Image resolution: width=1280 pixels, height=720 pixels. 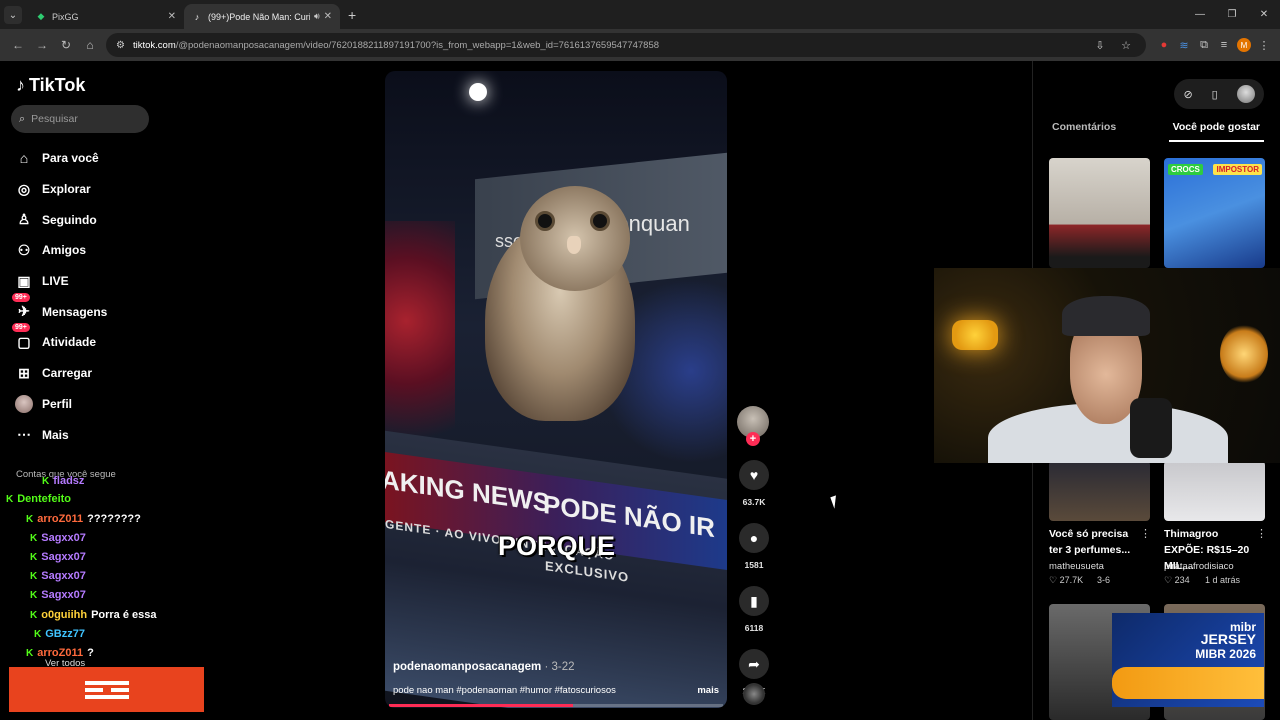 I want to click on tab-comments: Comentários, so click(x=1084, y=130).